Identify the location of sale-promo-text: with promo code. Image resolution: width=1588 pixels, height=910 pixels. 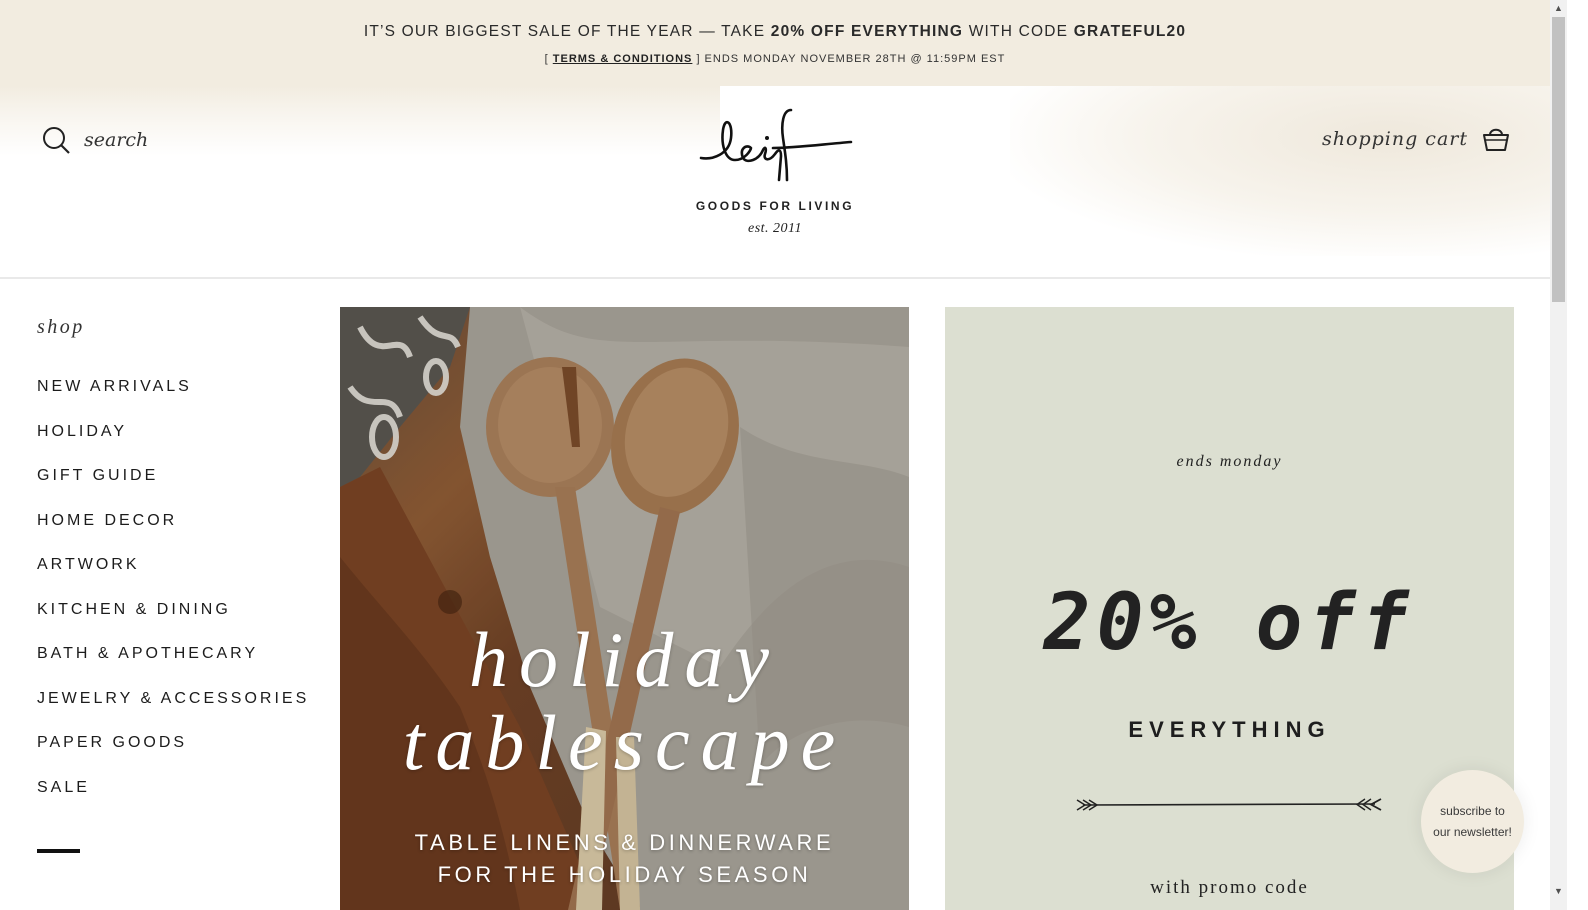
(1229, 887).